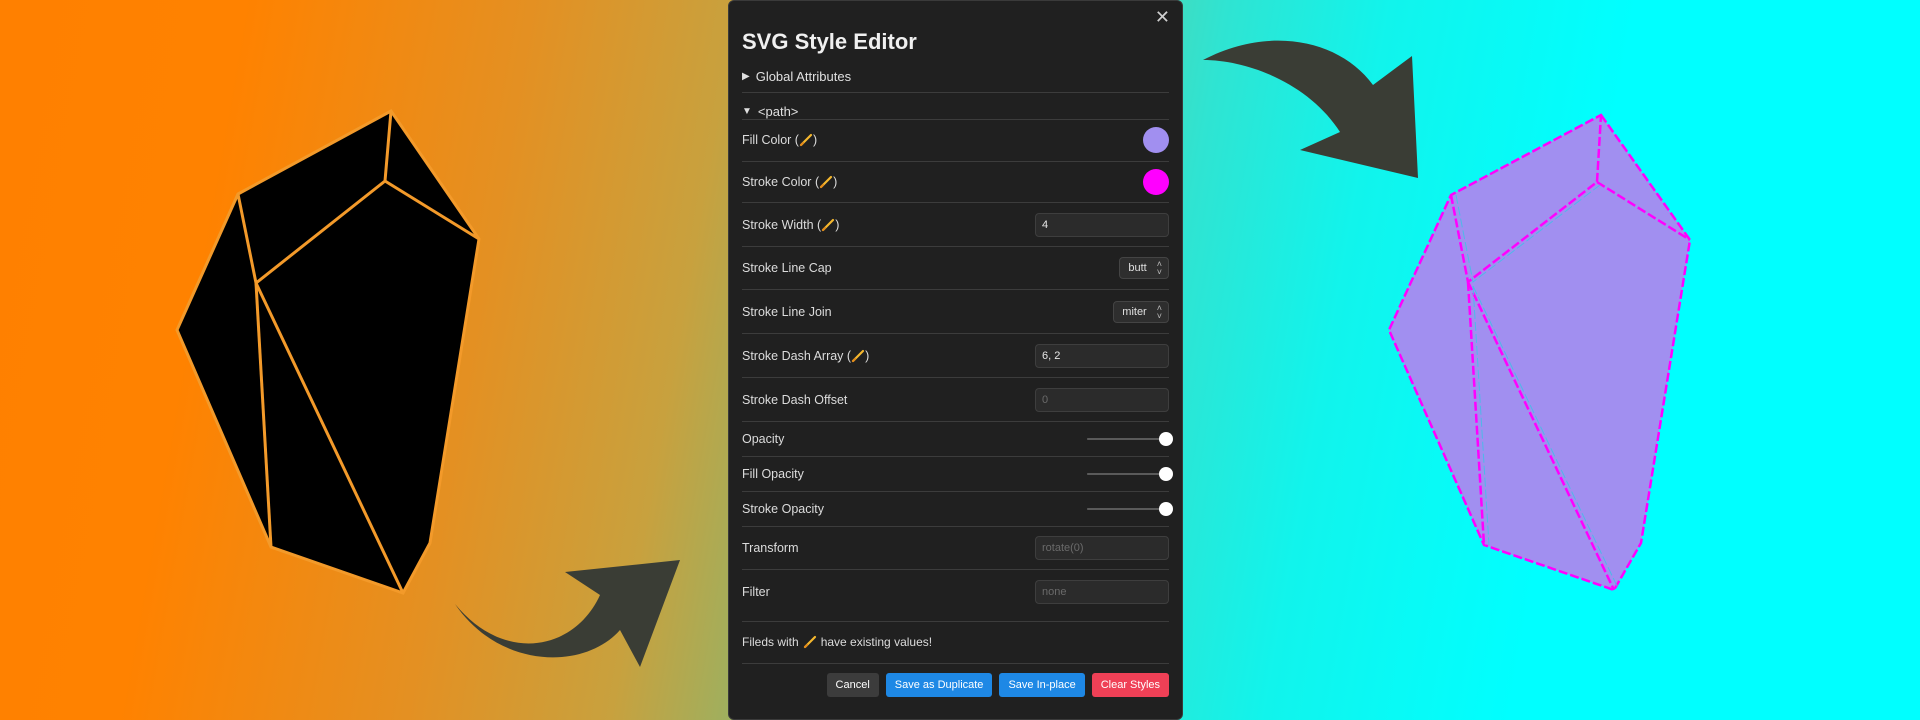 The image size is (1920, 720). I want to click on caret-down-icon: ▼, so click(747, 111).